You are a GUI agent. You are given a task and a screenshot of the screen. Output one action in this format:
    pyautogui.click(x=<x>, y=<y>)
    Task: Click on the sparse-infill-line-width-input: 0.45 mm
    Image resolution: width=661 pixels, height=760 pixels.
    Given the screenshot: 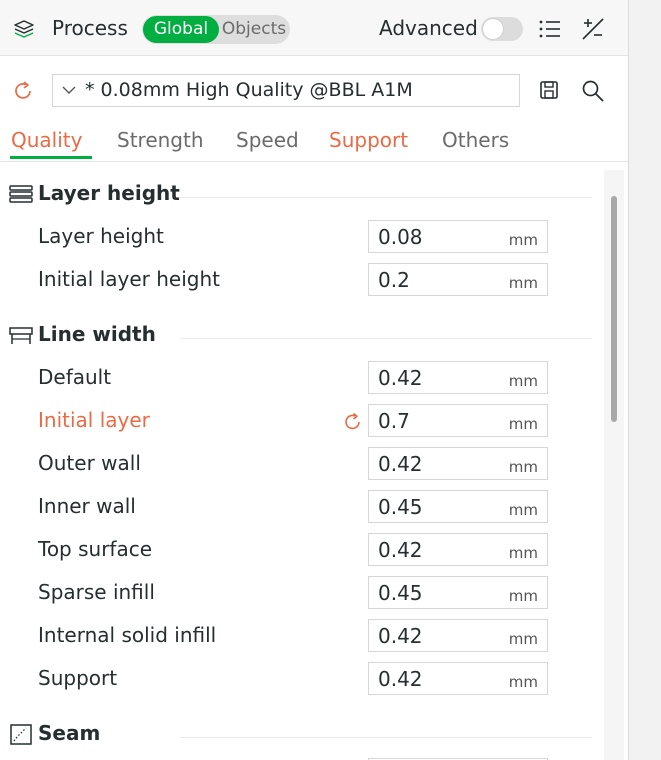 What is the action you would take?
    pyautogui.click(x=458, y=592)
    